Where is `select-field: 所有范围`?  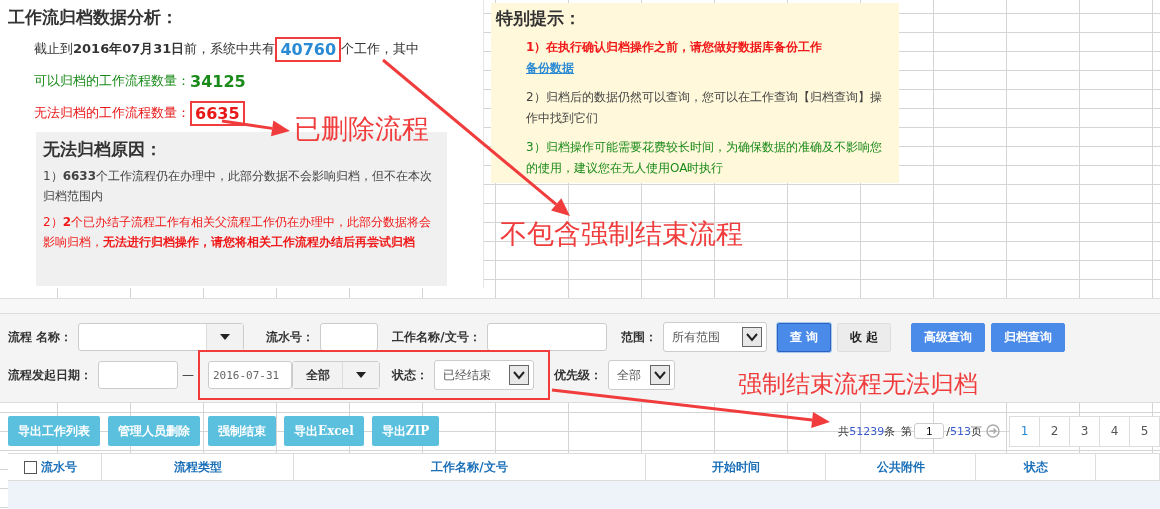
select-field: 所有范围 is located at coordinates (714, 337).